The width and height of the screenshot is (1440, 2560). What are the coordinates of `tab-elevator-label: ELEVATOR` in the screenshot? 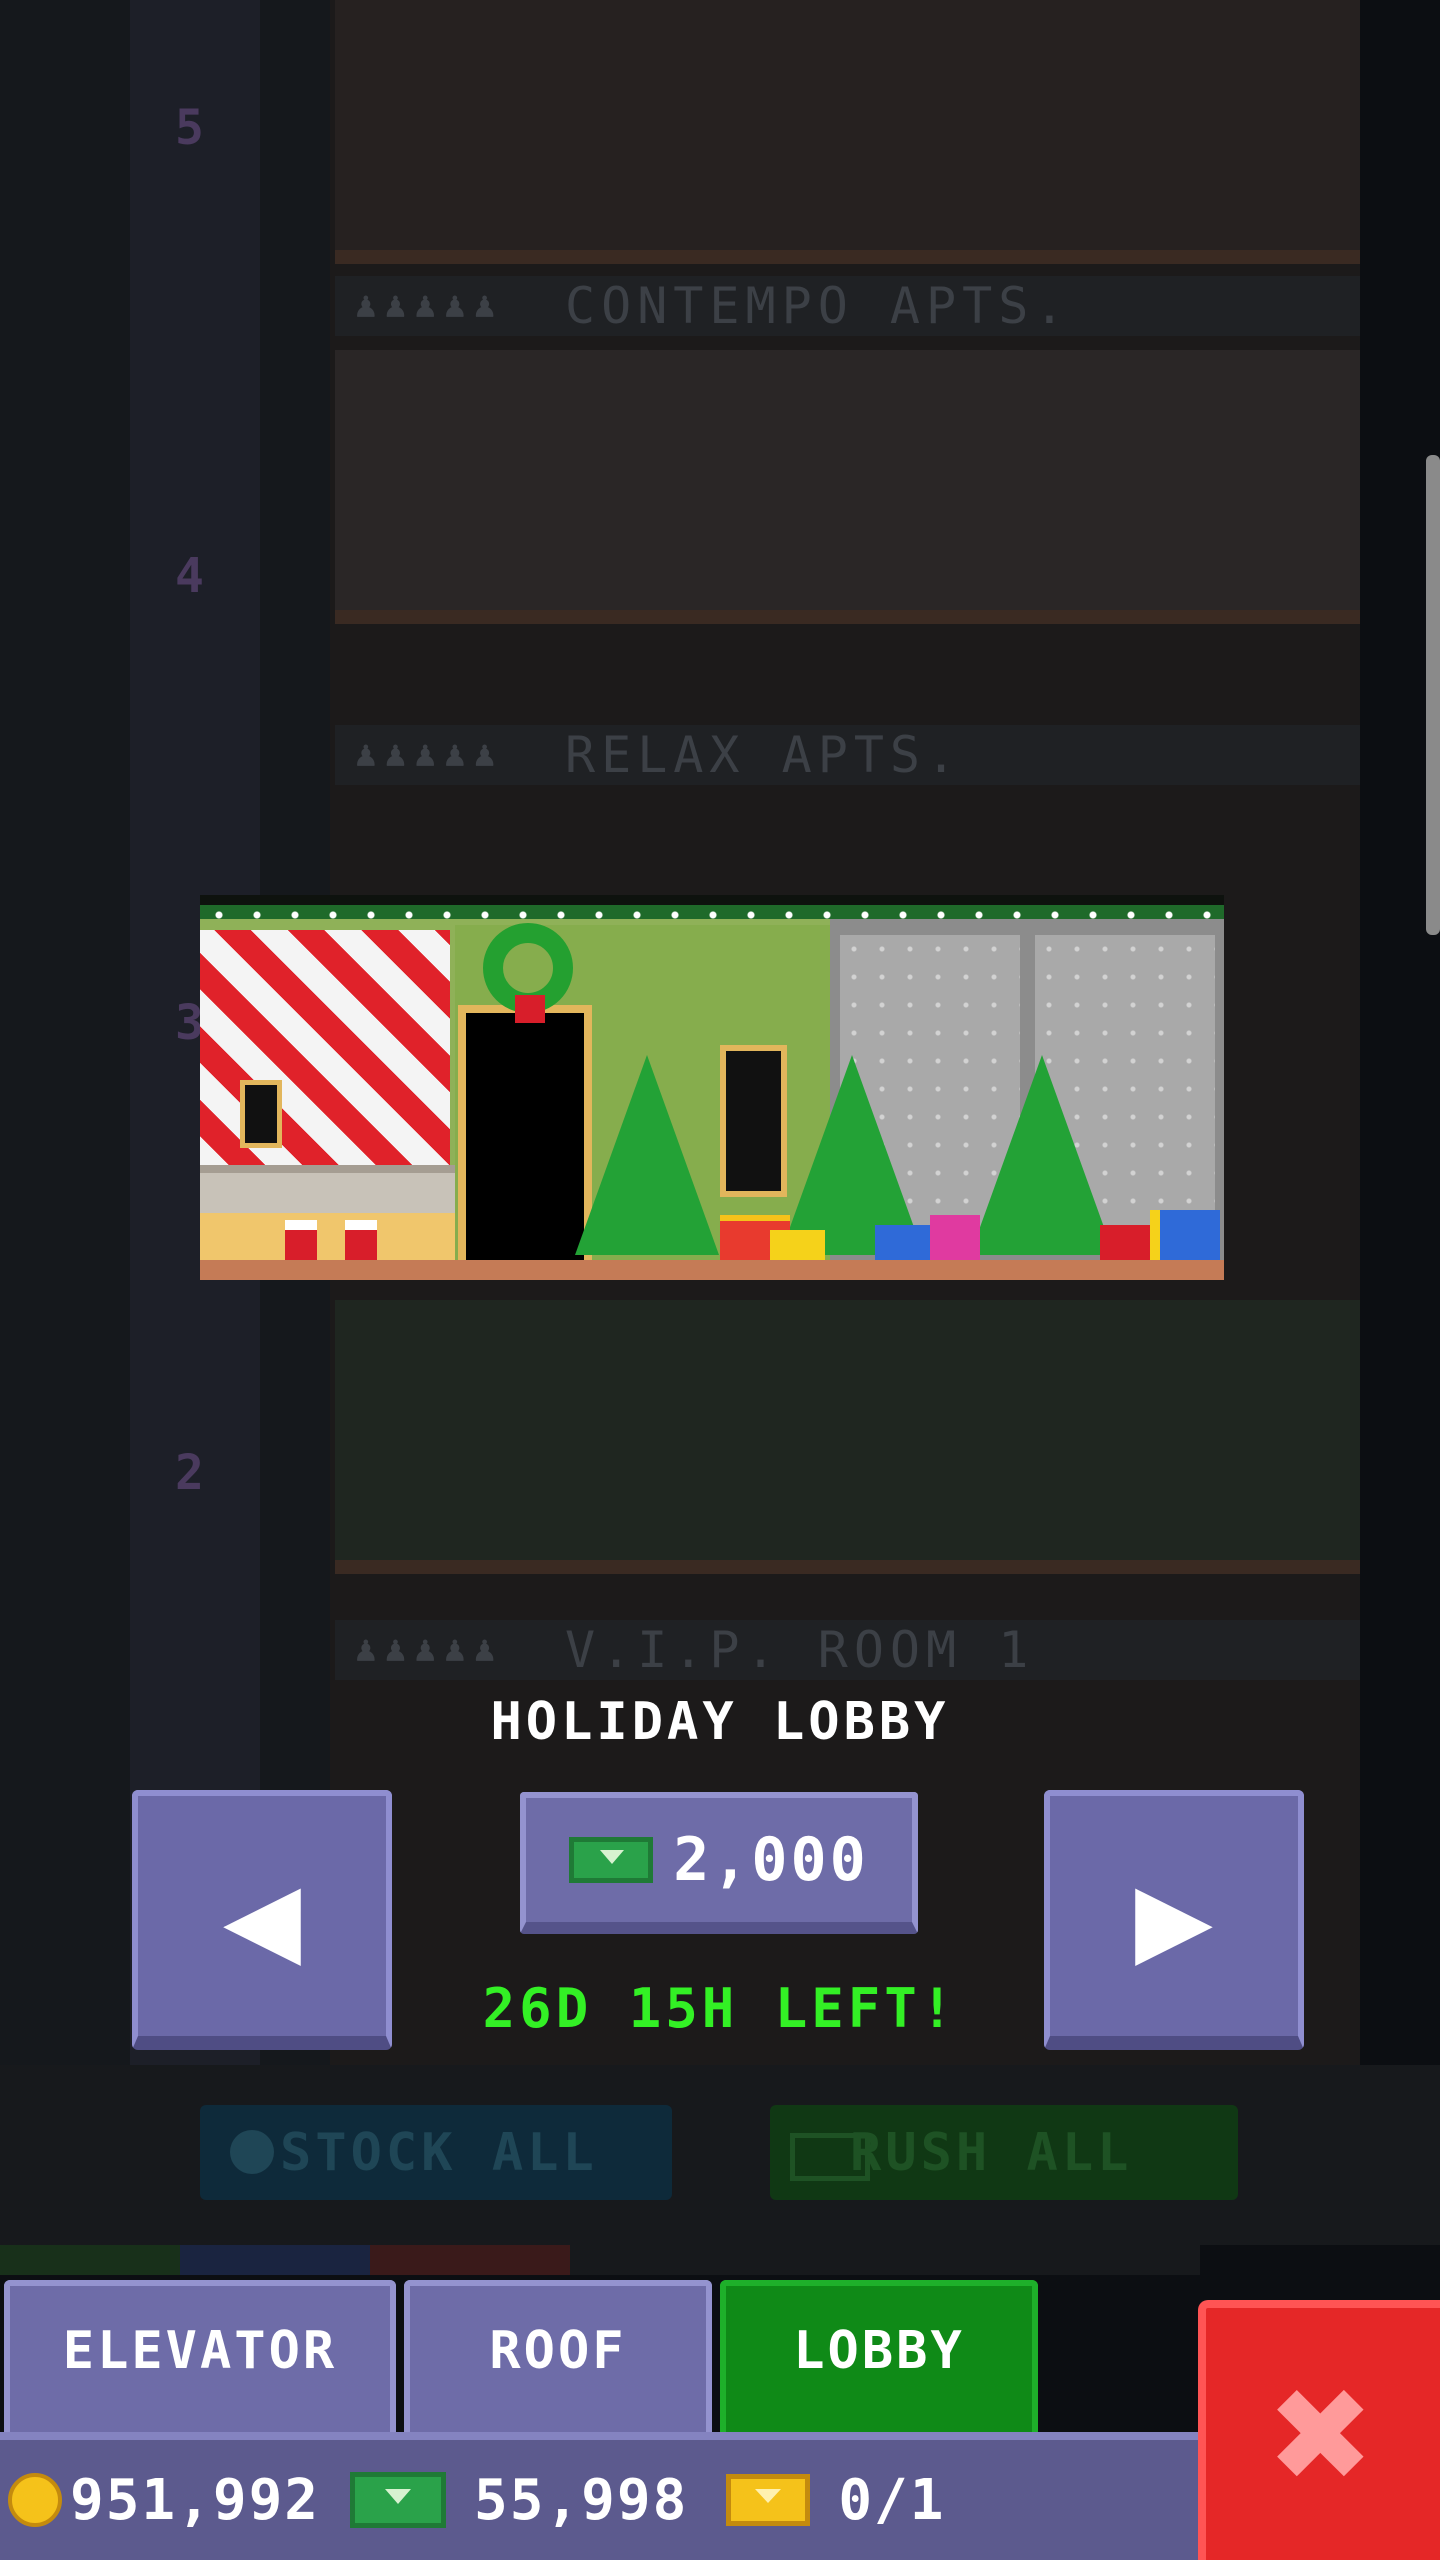 It's located at (200, 2350).